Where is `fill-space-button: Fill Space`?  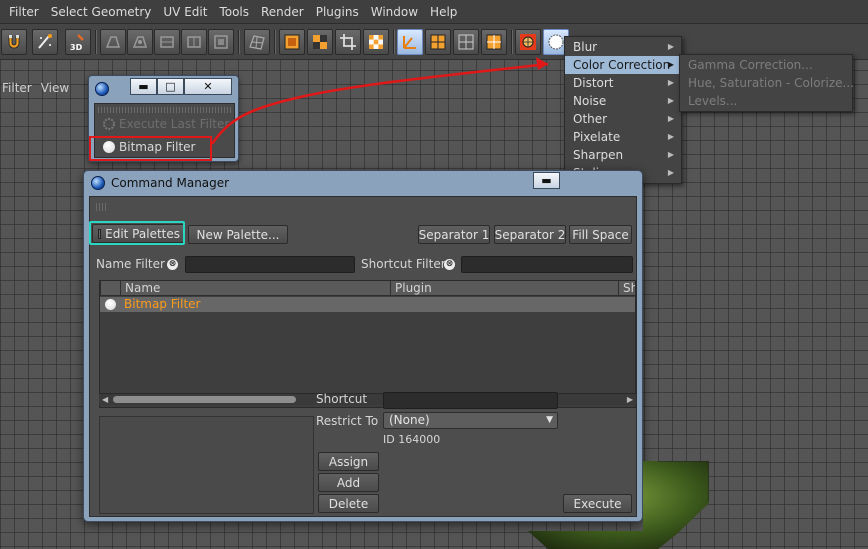 fill-space-button: Fill Space is located at coordinates (600, 234).